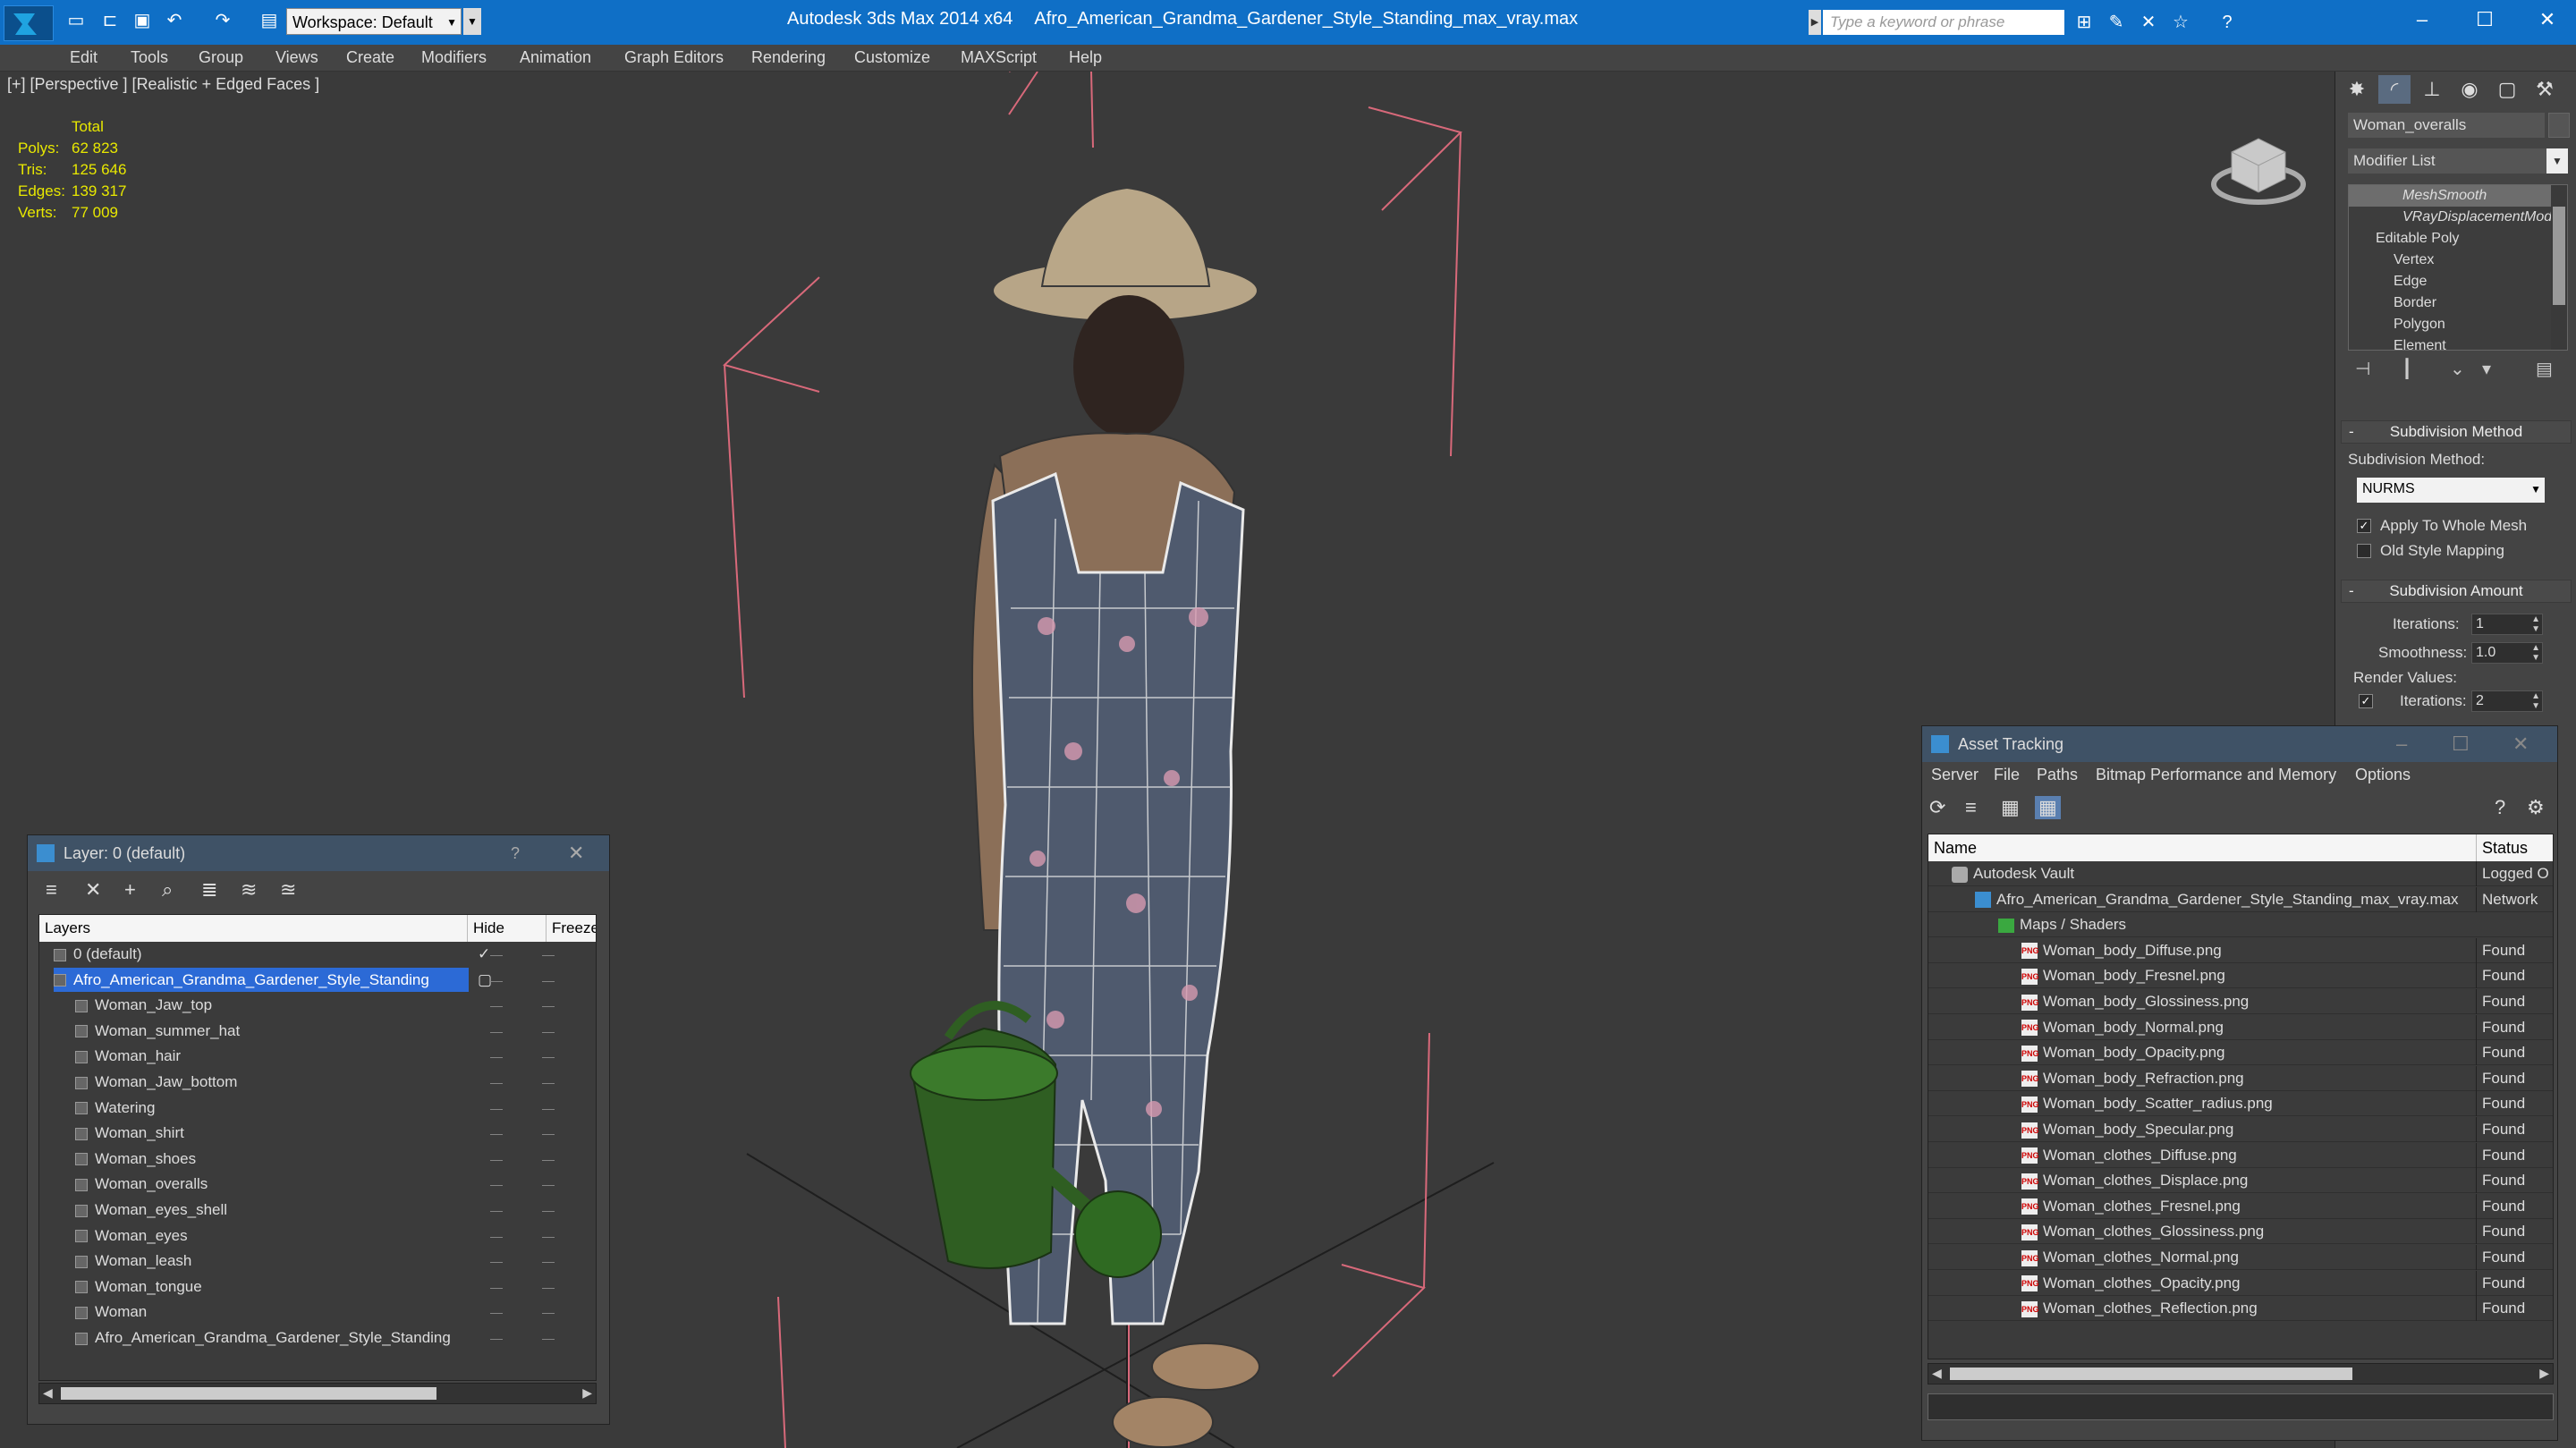 The width and height of the screenshot is (2576, 1448). Describe the element at coordinates (2544, 1373) in the screenshot. I see `scroll-right-icon: ▶` at that location.